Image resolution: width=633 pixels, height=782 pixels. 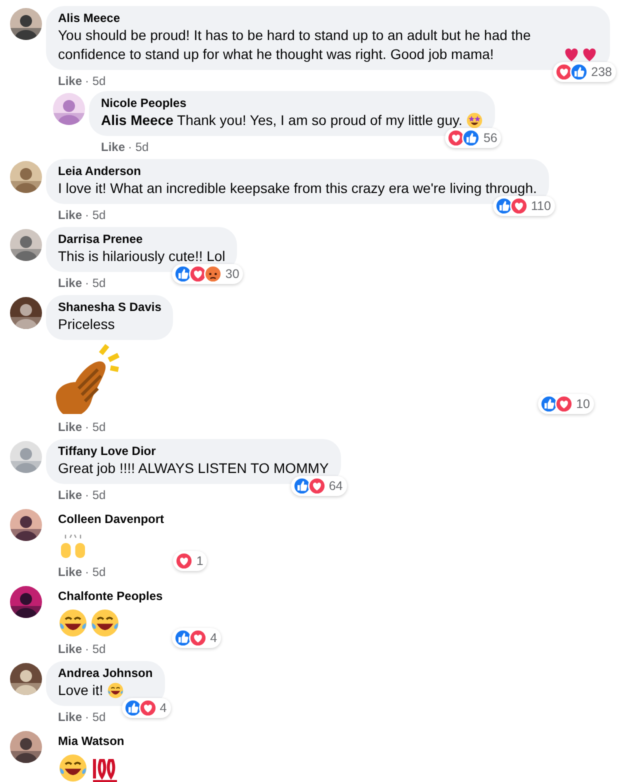 I want to click on star-eyes-face-icon, so click(x=475, y=120).